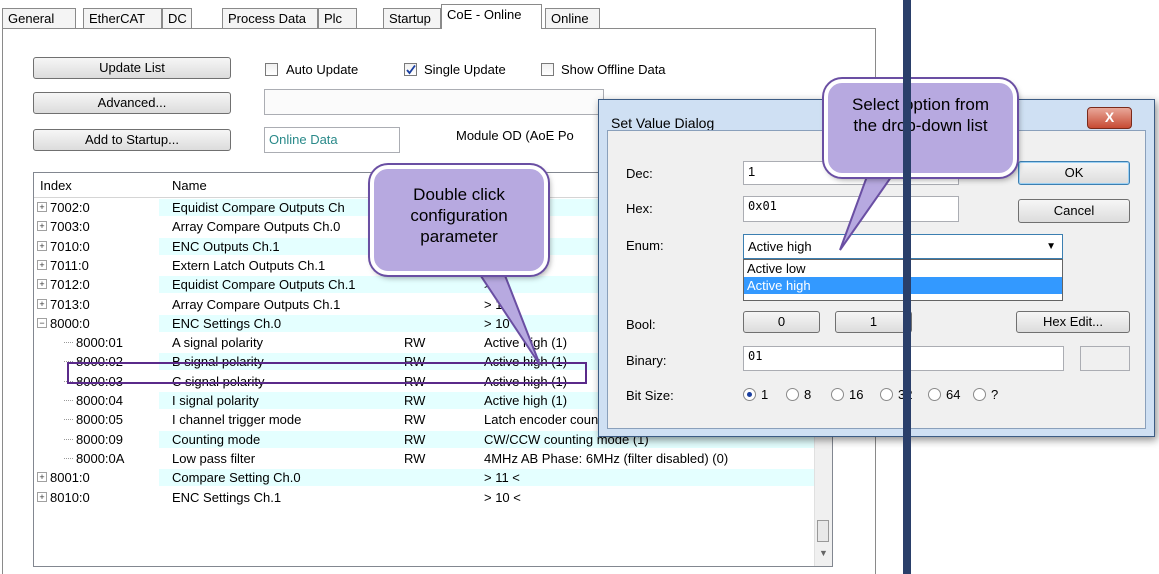 This screenshot has width=1159, height=574. What do you see at coordinates (781, 322) in the screenshot?
I see `bool-0-button: 0` at bounding box center [781, 322].